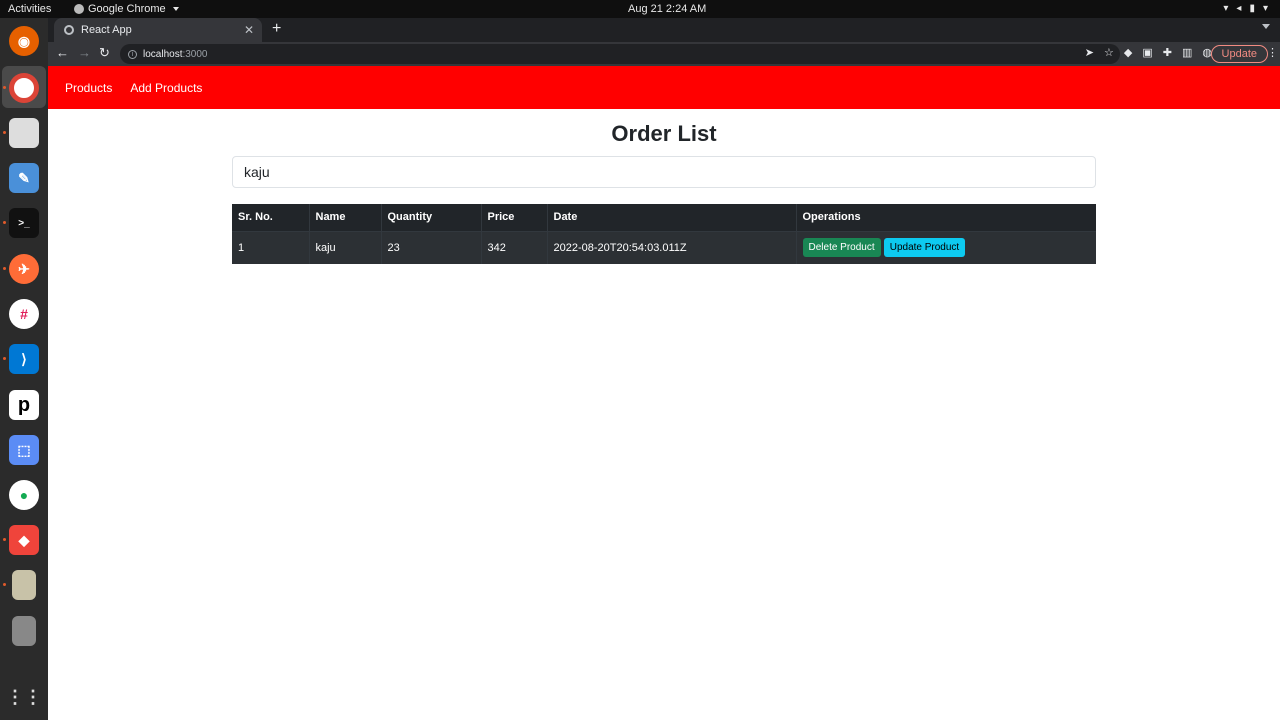  I want to click on files-icon, so click(24, 133).